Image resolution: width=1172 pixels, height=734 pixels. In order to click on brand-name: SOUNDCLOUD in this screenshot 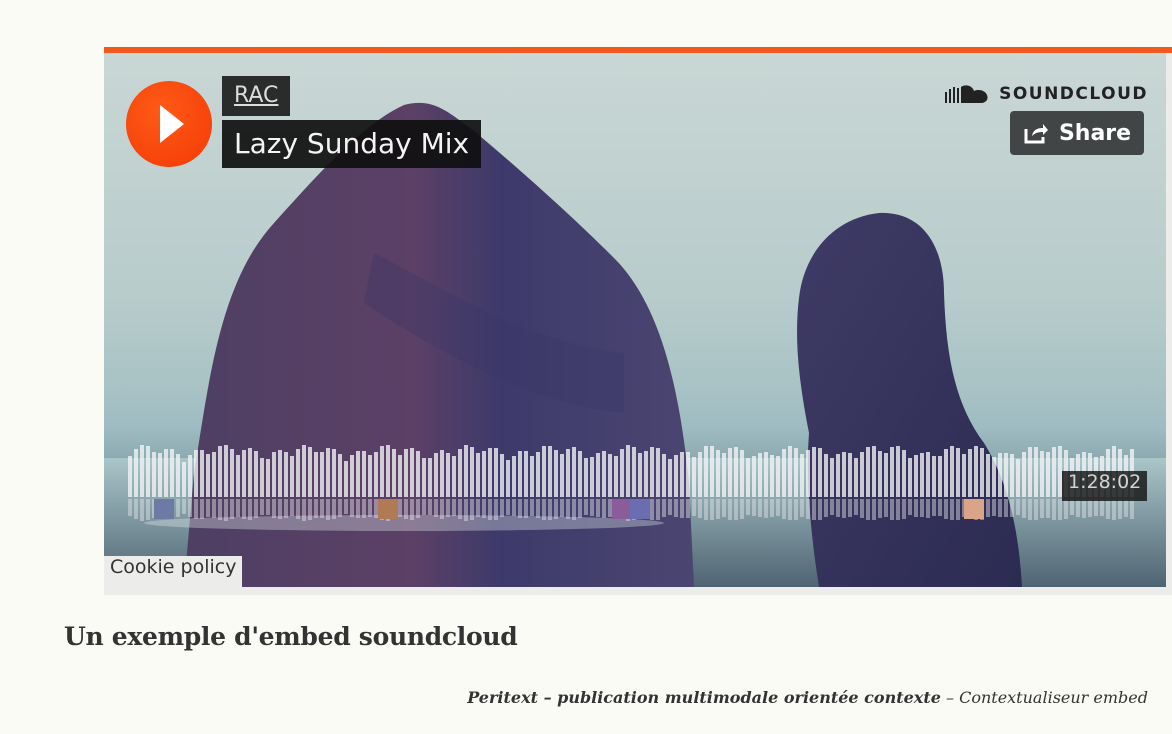, I will do `click(1073, 94)`.